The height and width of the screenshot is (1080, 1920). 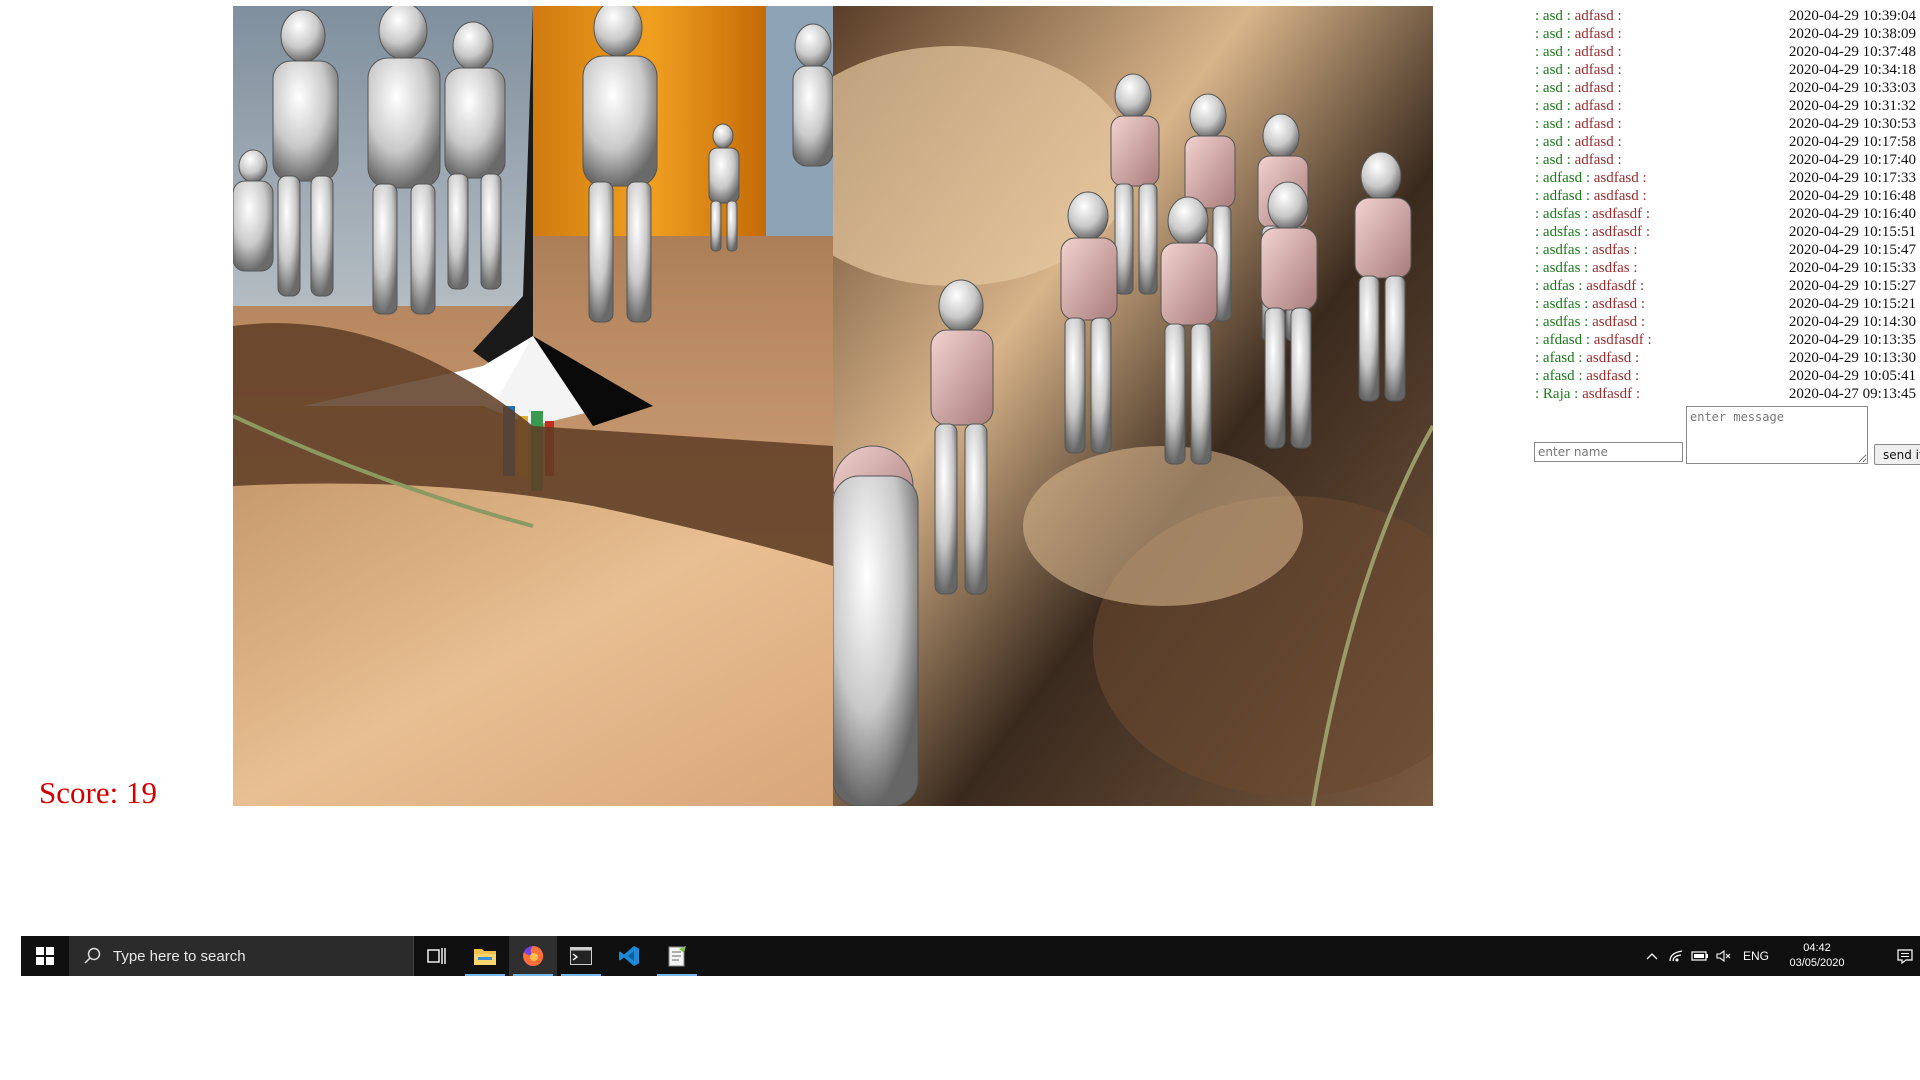 What do you see at coordinates (1562, 340) in the screenshot?
I see `chat-sender-name: afdasd` at bounding box center [1562, 340].